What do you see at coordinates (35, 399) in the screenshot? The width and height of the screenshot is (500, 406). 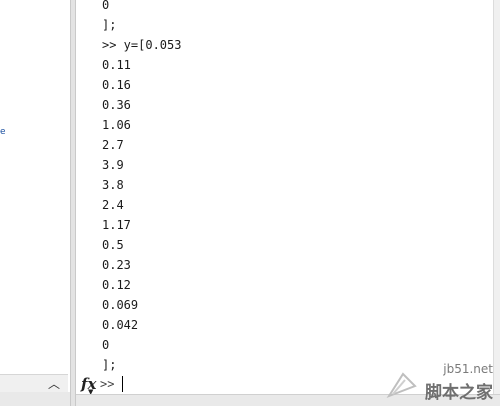 I see `workspace-bottom-bar` at bounding box center [35, 399].